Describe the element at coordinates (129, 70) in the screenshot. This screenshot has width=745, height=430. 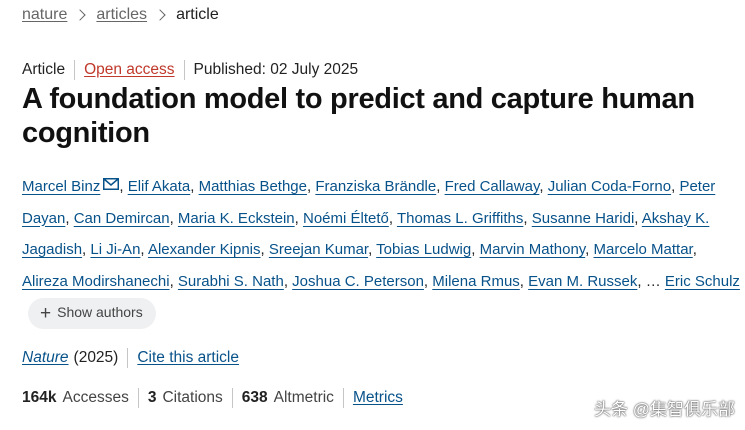
I see `open-access-link: Open access` at that location.